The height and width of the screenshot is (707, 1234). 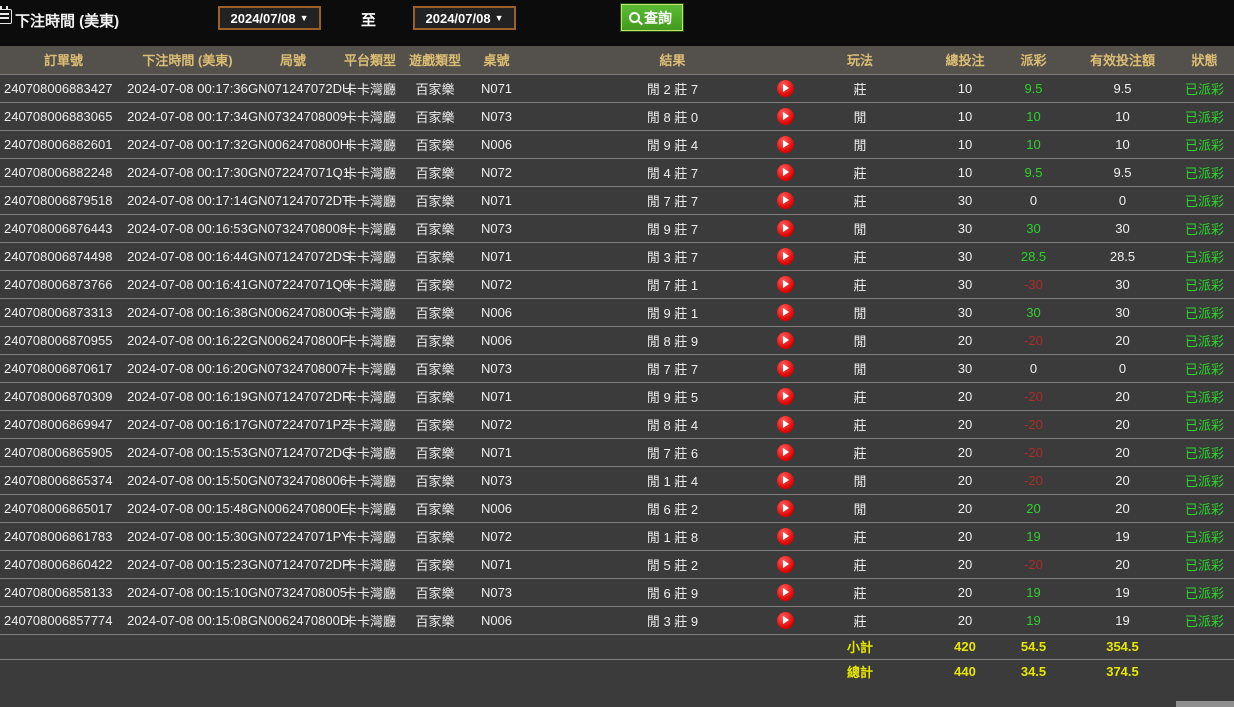 What do you see at coordinates (1204, 671) in the screenshot?
I see `total-status-spacer` at bounding box center [1204, 671].